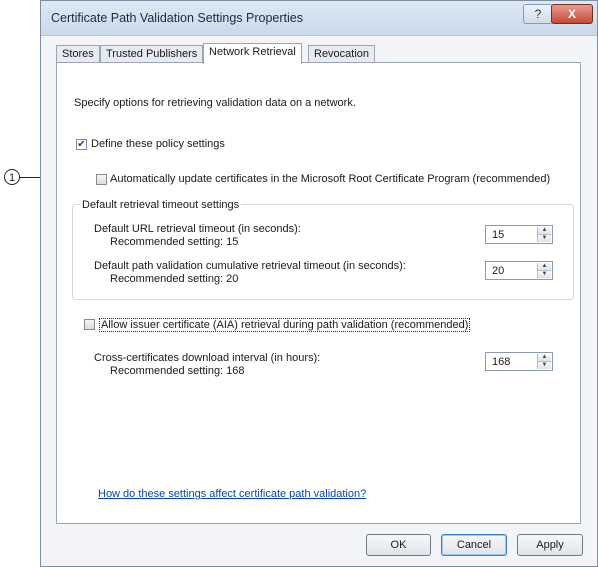  I want to click on path-timeout-spinner: 20 ▲ ▼, so click(519, 270).